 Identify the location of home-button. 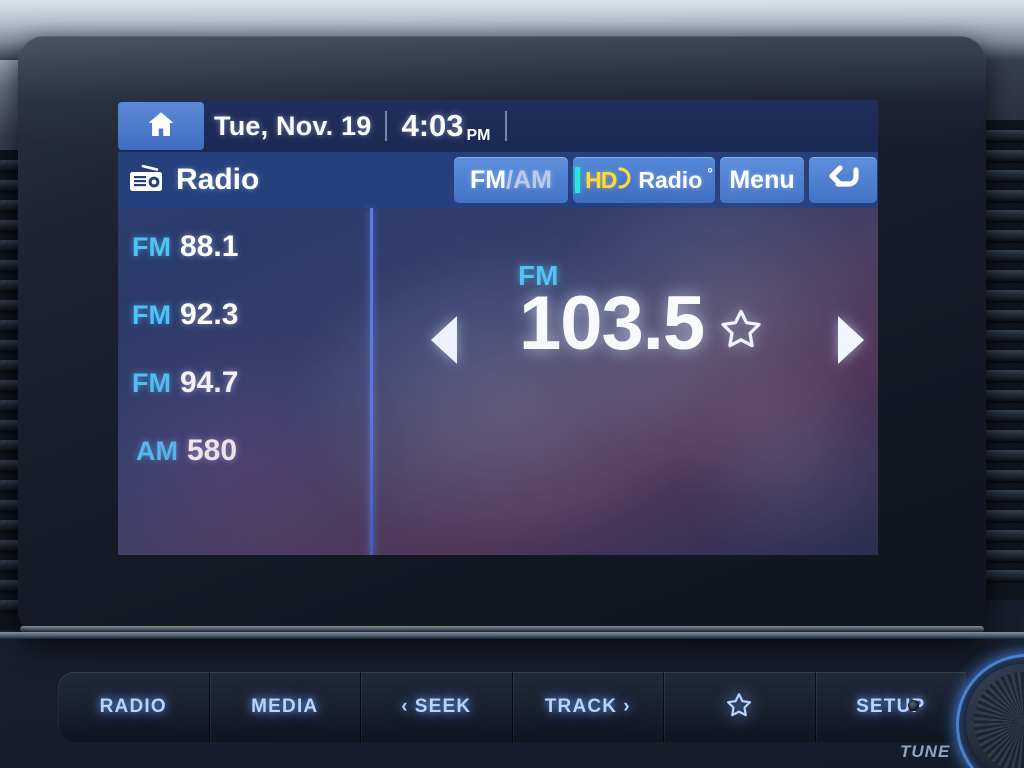
(161, 126).